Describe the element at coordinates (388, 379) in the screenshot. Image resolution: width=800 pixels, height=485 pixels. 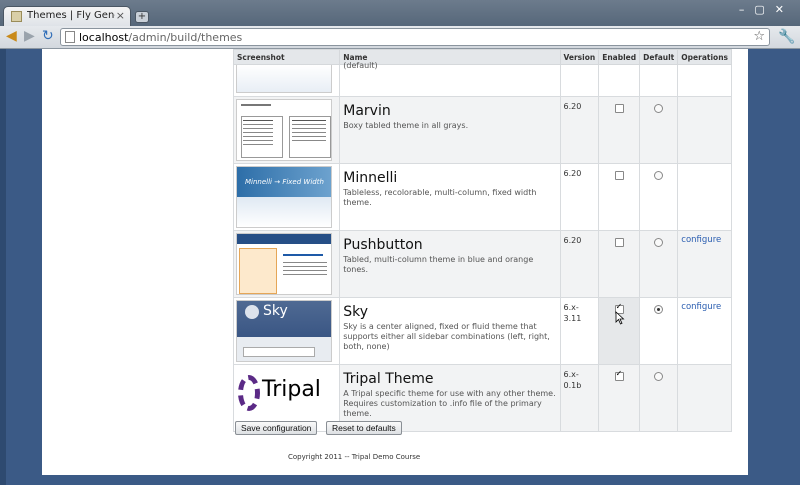
I see `theme-name: Tripal Theme` at that location.